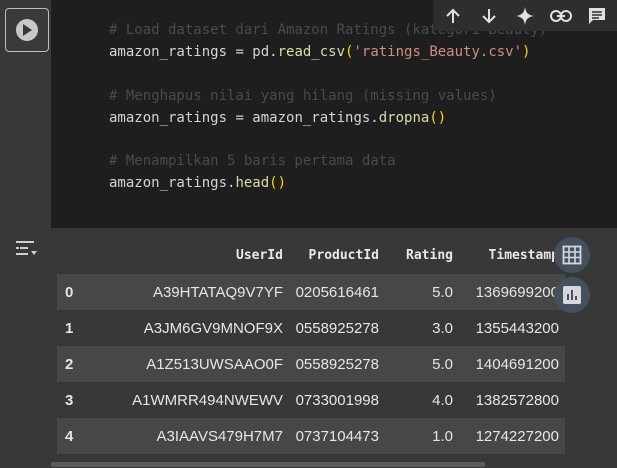 This screenshot has width=617, height=468. Describe the element at coordinates (172, 183) in the screenshot. I see `code-token: amazon_ratings.` at that location.